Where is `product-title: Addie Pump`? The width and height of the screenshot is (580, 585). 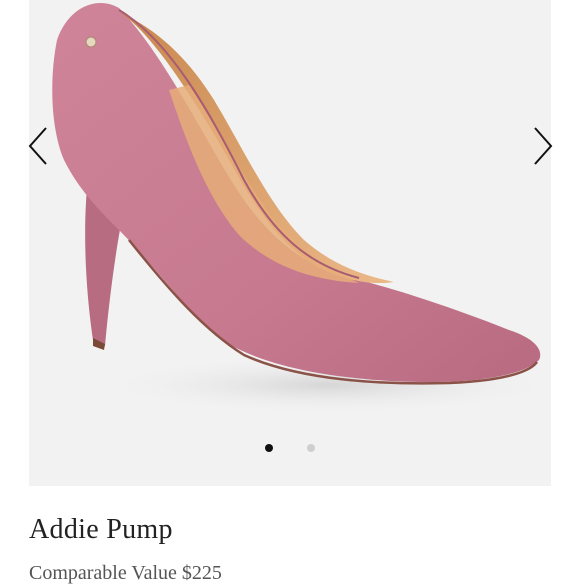 product-title: Addie Pump is located at coordinates (101, 529).